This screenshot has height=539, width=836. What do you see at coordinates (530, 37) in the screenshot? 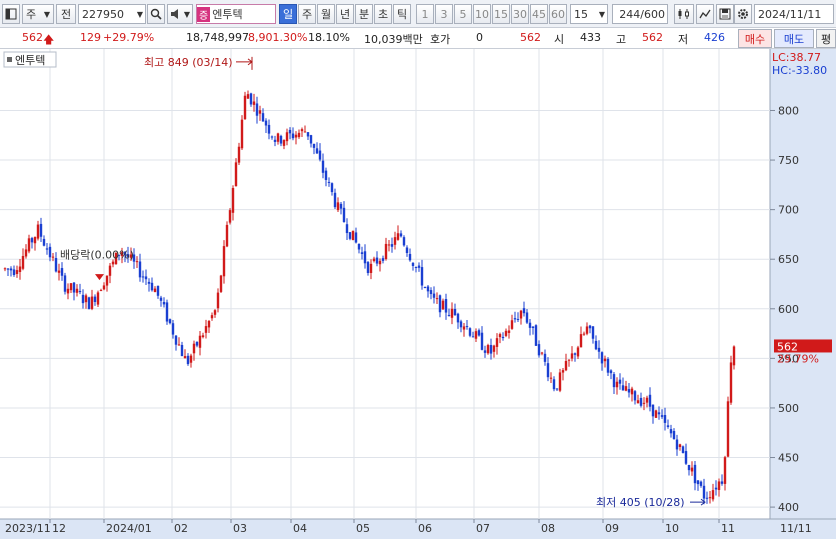
I see `hoga-price: 562` at bounding box center [530, 37].